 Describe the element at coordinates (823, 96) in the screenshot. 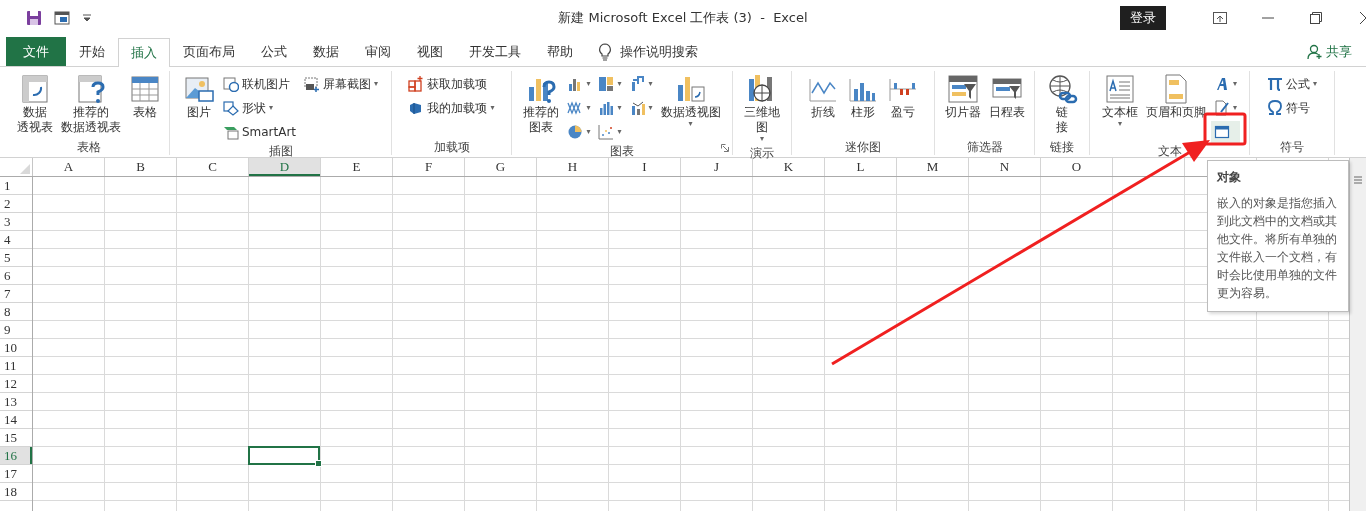

I see `ribbon-button: 折线` at that location.